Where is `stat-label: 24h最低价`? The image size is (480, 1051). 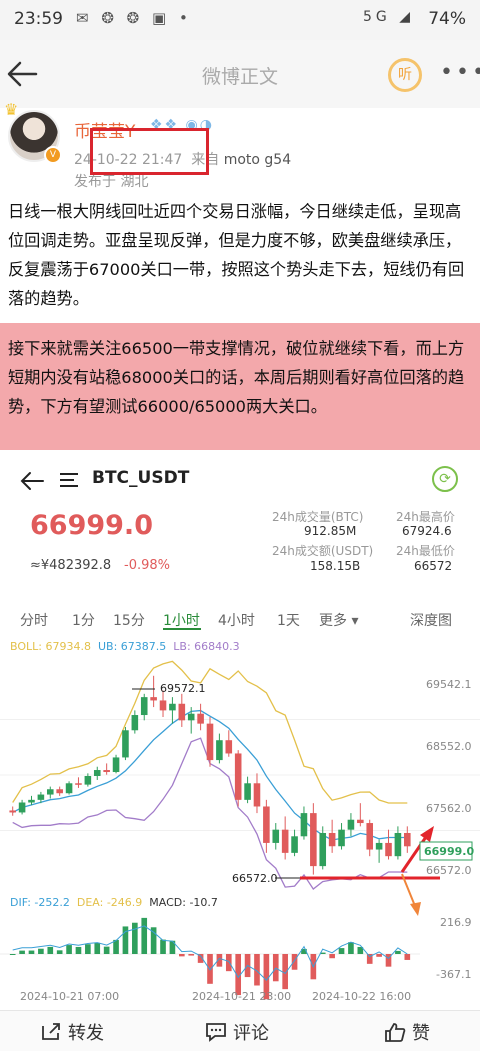
stat-label: 24h最低价 is located at coordinates (425, 551).